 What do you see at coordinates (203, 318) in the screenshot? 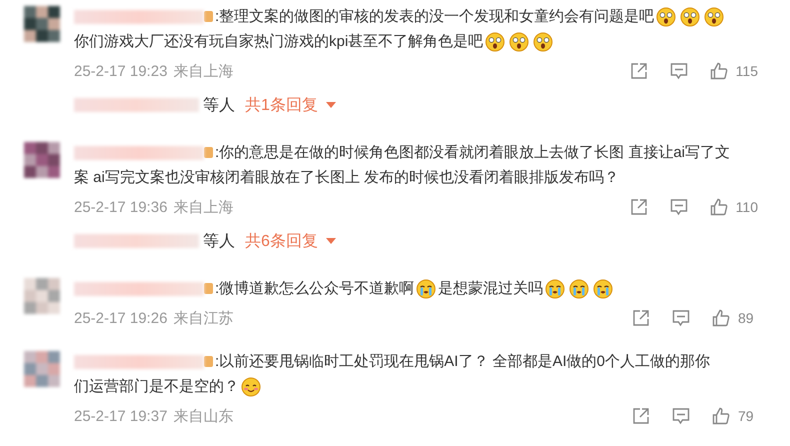
I see `comment-location: 来自江苏` at bounding box center [203, 318].